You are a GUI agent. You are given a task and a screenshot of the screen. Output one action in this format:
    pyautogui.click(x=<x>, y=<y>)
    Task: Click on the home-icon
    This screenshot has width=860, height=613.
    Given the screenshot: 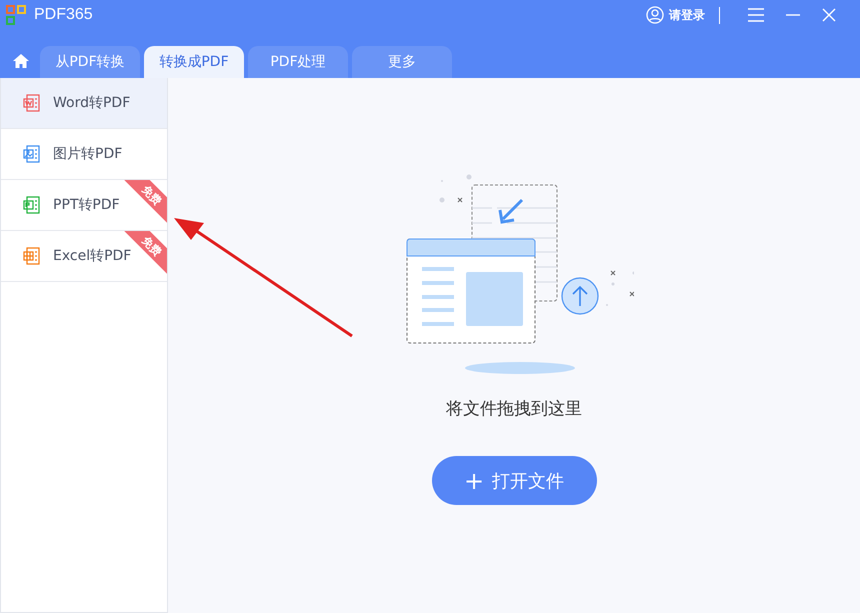 What is the action you would take?
    pyautogui.click(x=21, y=61)
    